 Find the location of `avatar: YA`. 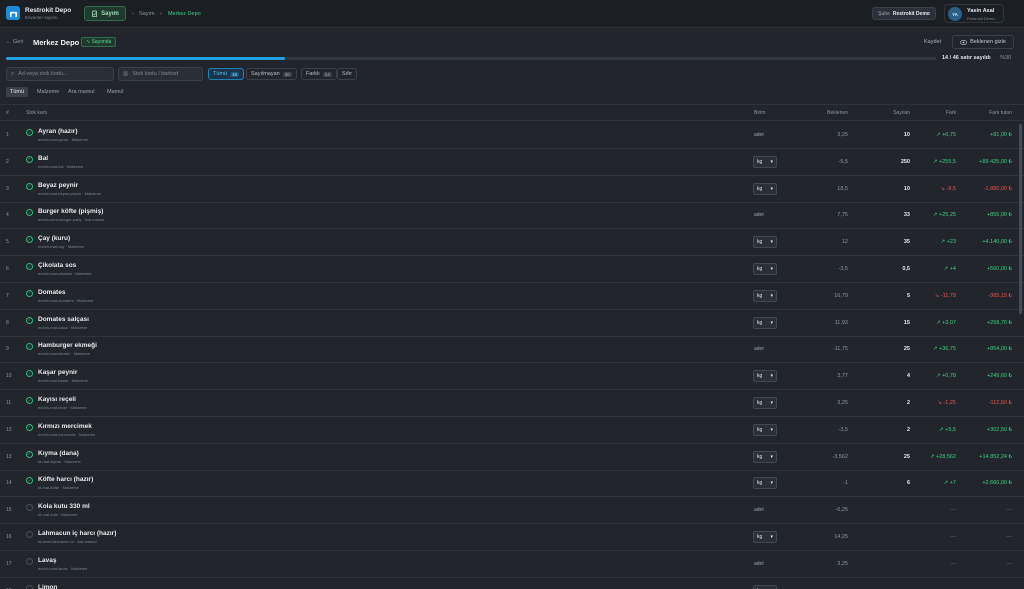

avatar: YA is located at coordinates (955, 14).